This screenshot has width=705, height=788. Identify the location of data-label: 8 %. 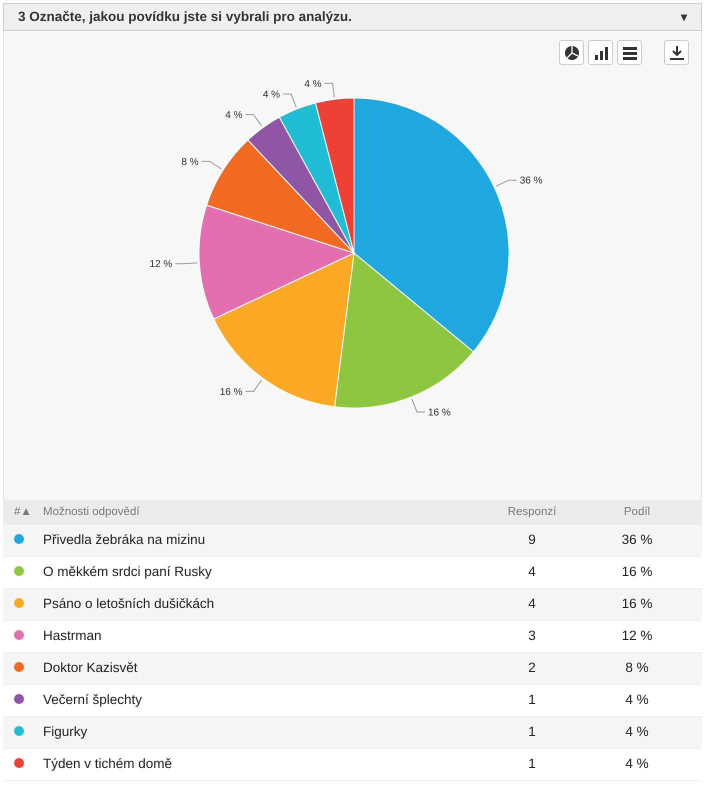
(190, 162).